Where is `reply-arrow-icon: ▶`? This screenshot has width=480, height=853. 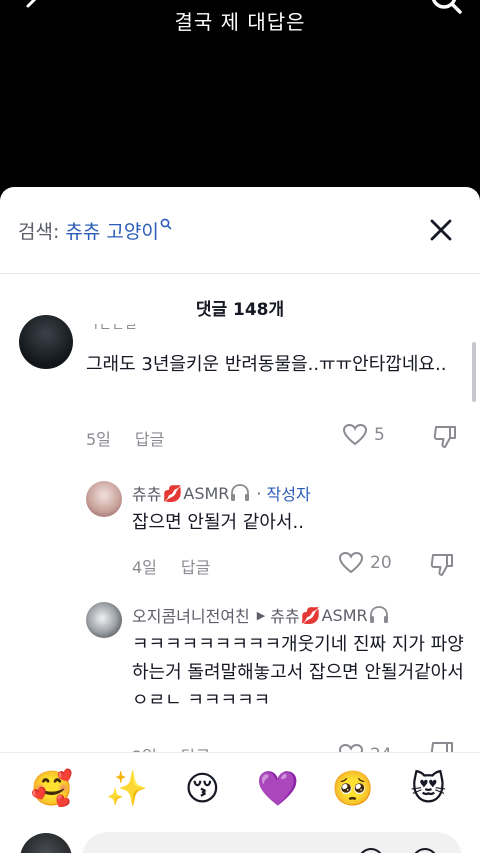
reply-arrow-icon: ▶ is located at coordinates (261, 615).